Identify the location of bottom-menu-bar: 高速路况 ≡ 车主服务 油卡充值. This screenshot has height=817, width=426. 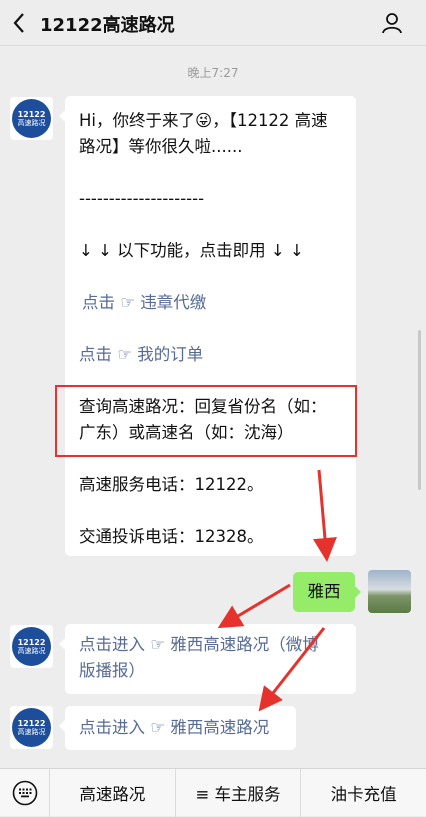
(213, 792).